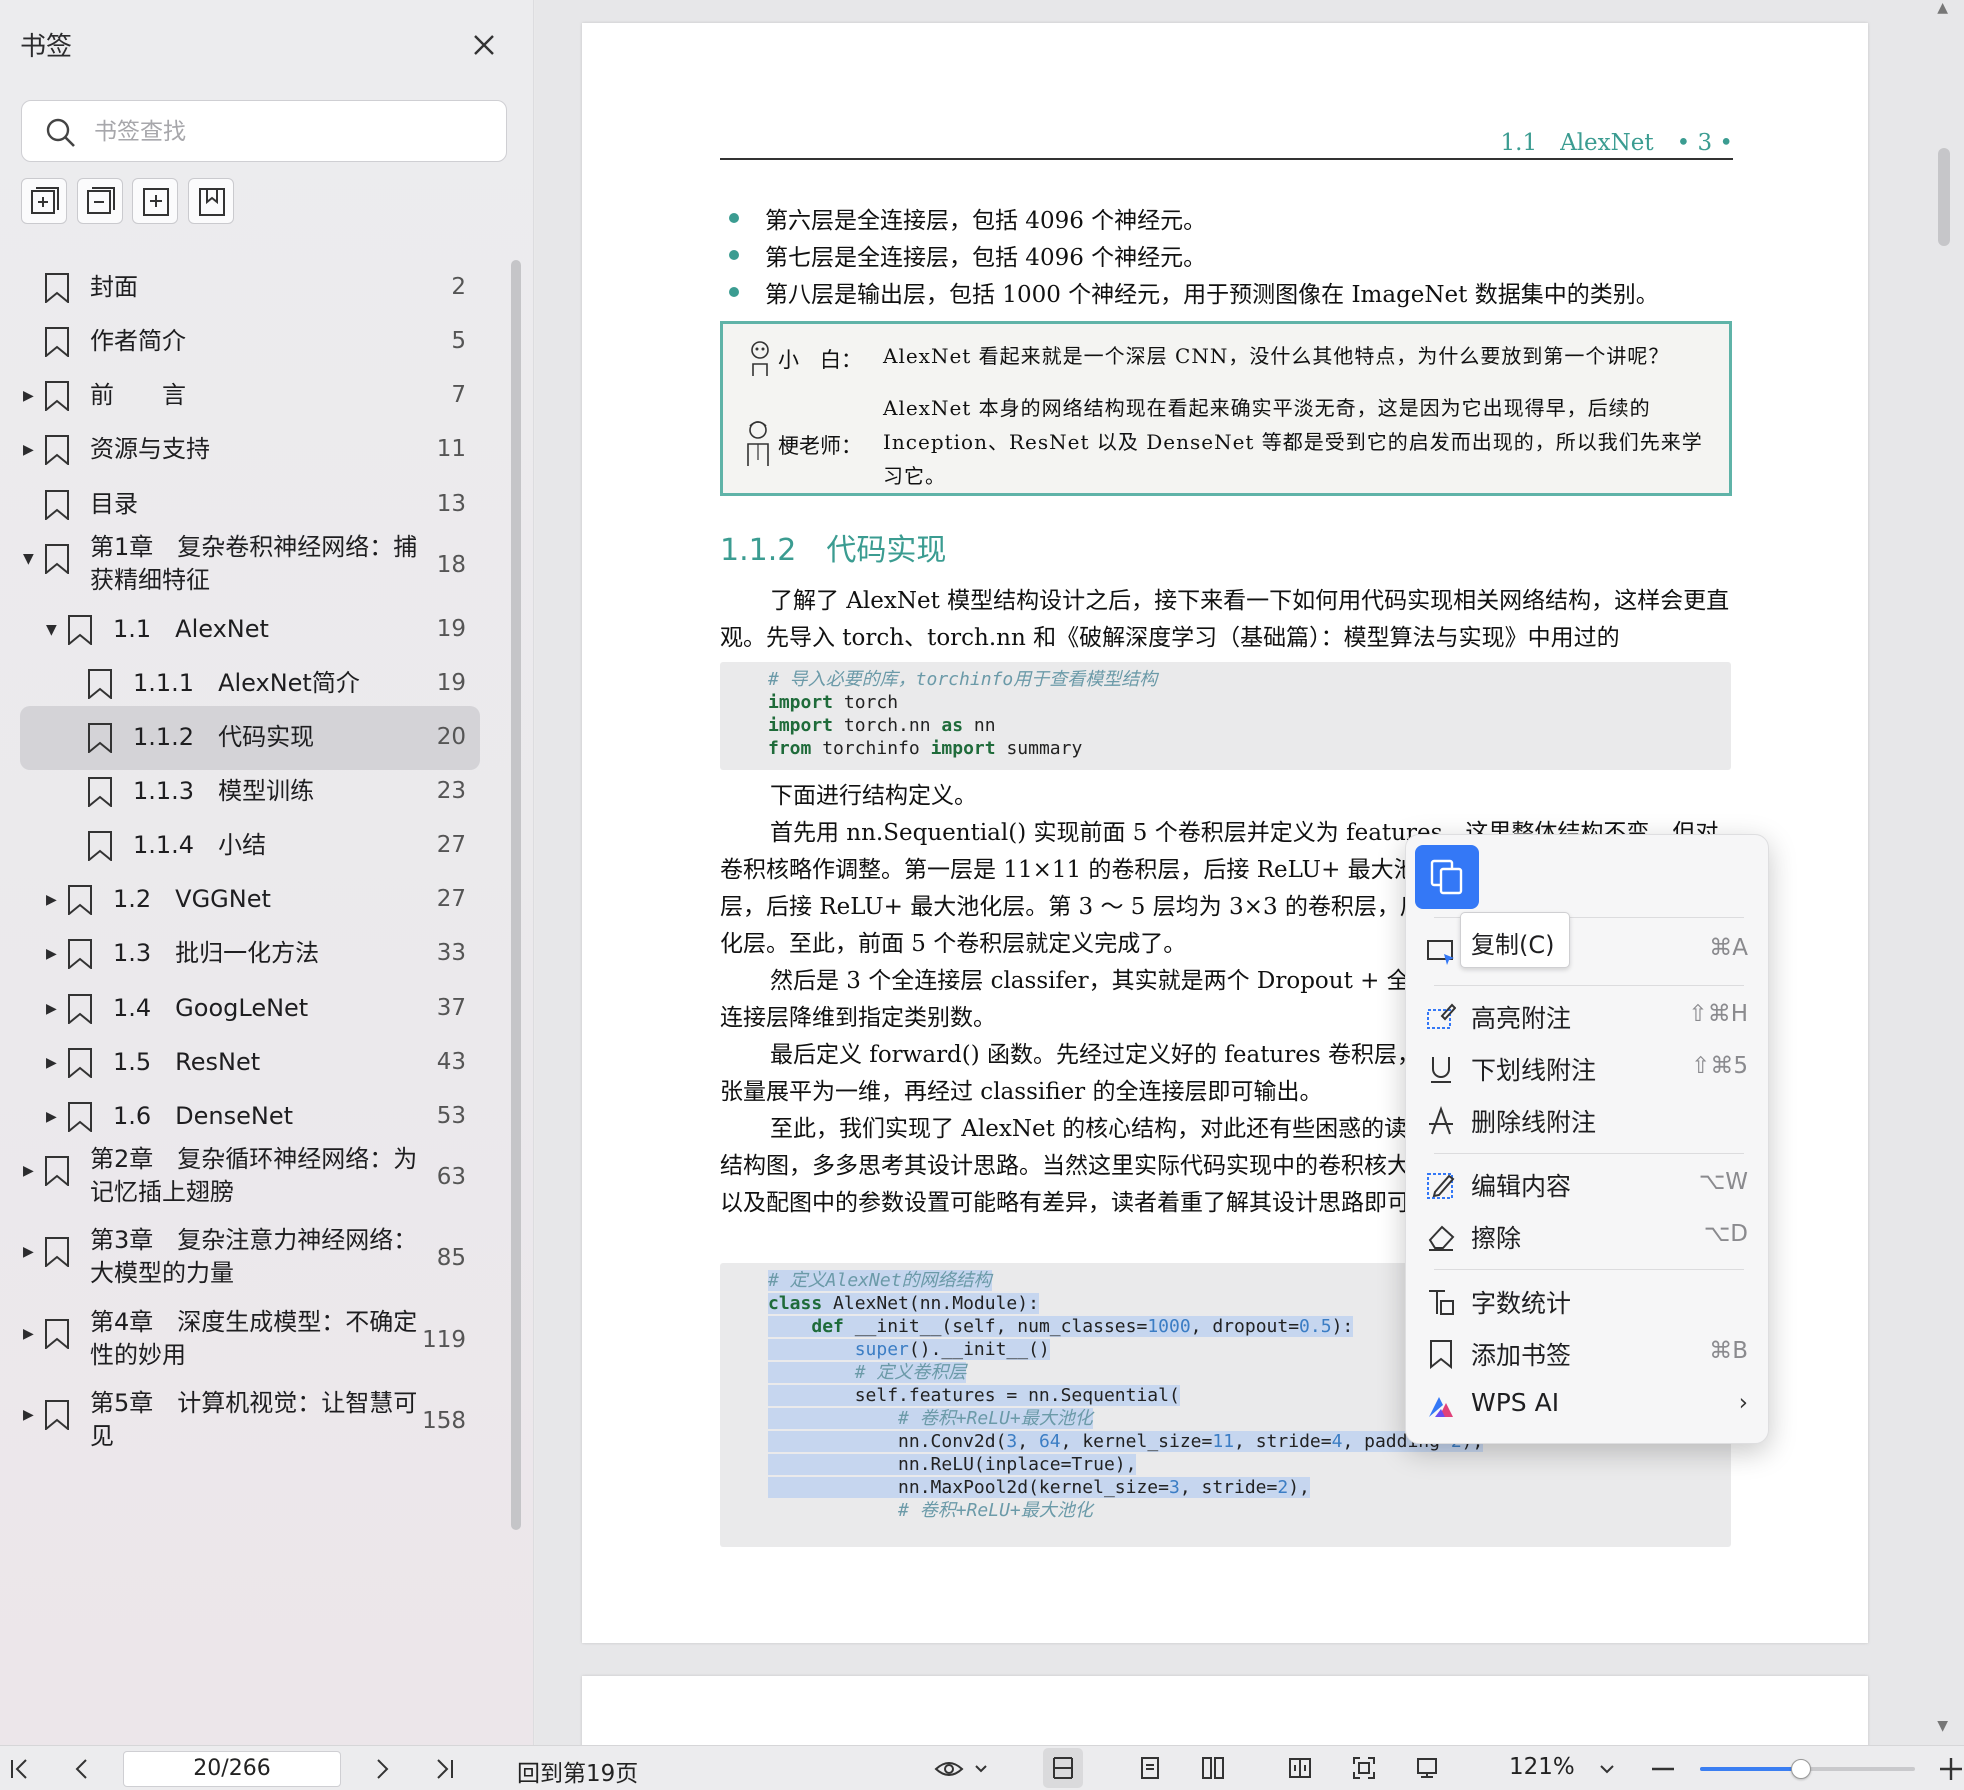  Describe the element at coordinates (963, 679) in the screenshot. I see `code-line: # 导入必要的库，torchinfo用于查看模型结构` at that location.